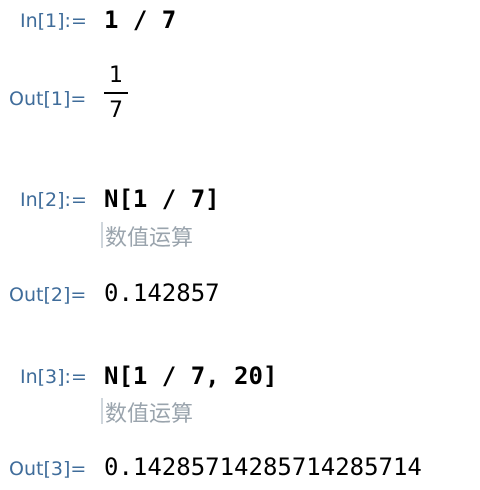 Image resolution: width=480 pixels, height=490 pixels. I want to click on output-cell-2: 0.142857, so click(162, 293).